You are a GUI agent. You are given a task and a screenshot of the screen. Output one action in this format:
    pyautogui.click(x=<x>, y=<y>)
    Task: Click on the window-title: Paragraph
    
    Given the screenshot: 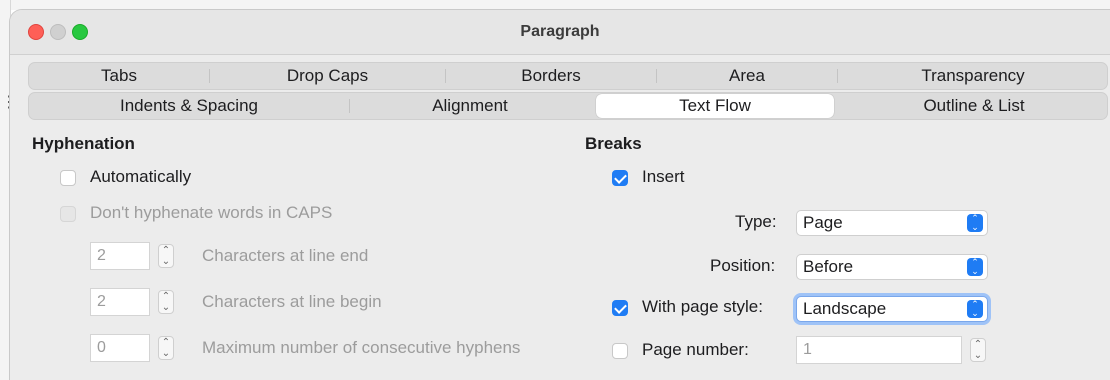 What is the action you would take?
    pyautogui.click(x=560, y=31)
    